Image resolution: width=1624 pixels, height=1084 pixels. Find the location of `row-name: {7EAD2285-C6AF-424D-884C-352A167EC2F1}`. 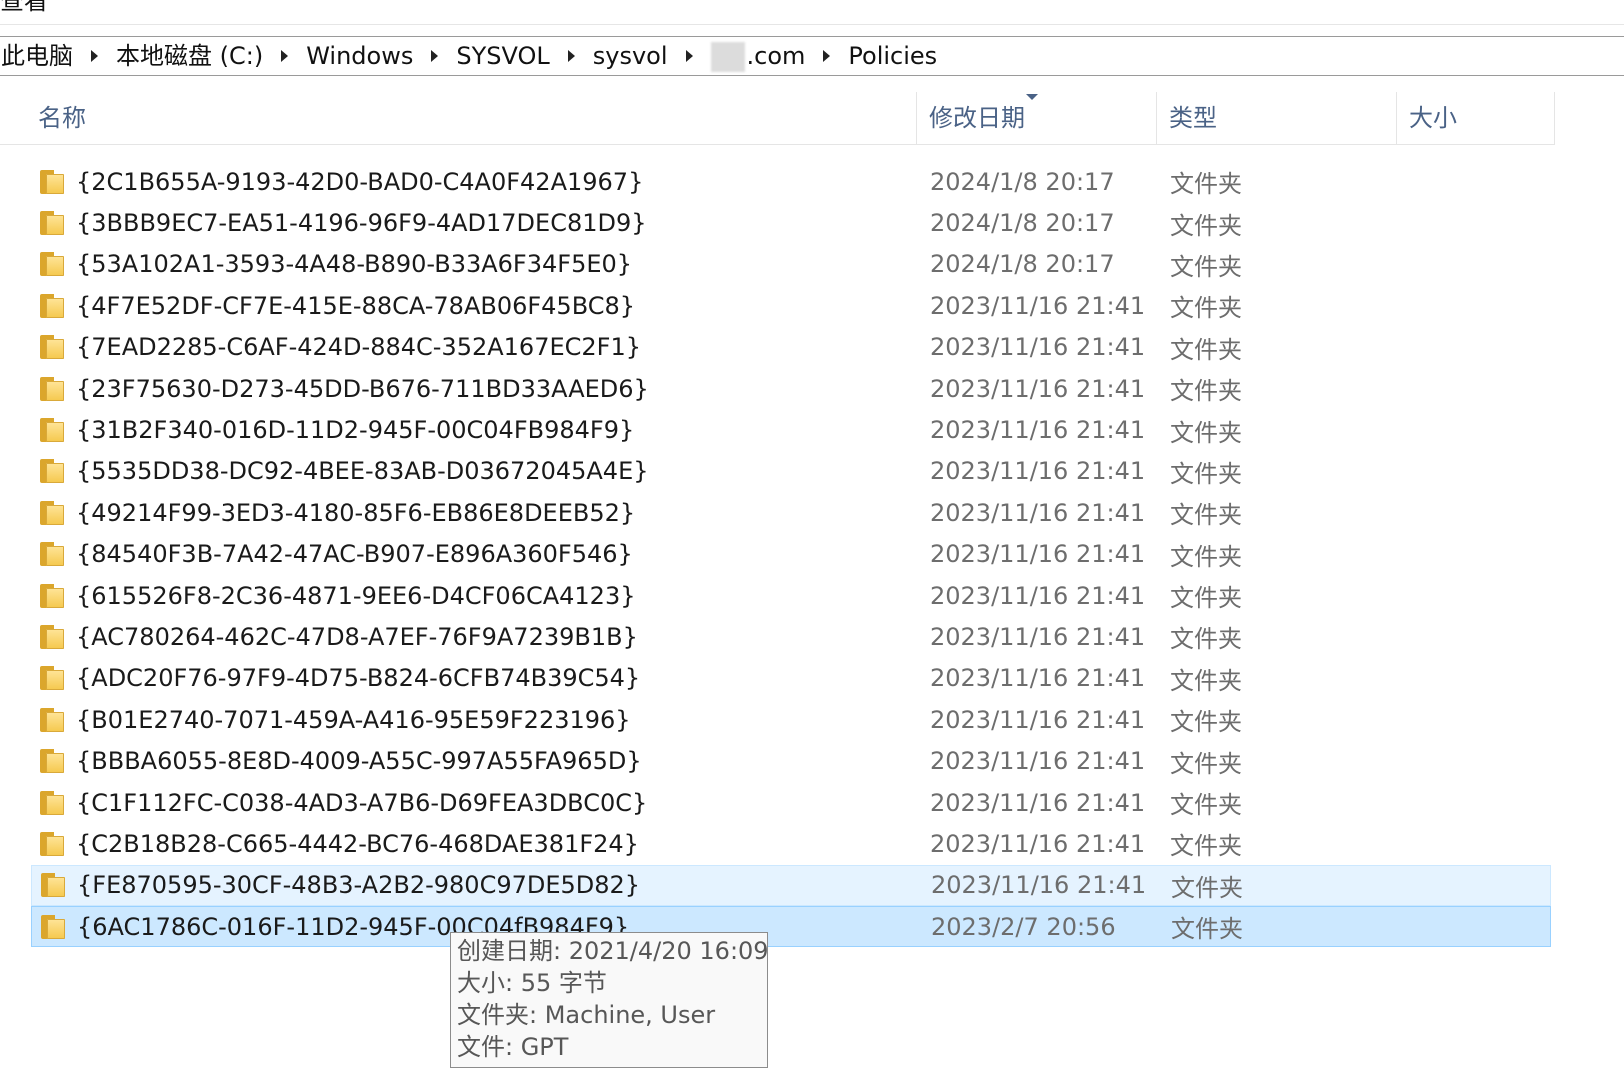

row-name: {7EAD2285-C6AF-424D-884C-352A167EC2F1} is located at coordinates (358, 347).